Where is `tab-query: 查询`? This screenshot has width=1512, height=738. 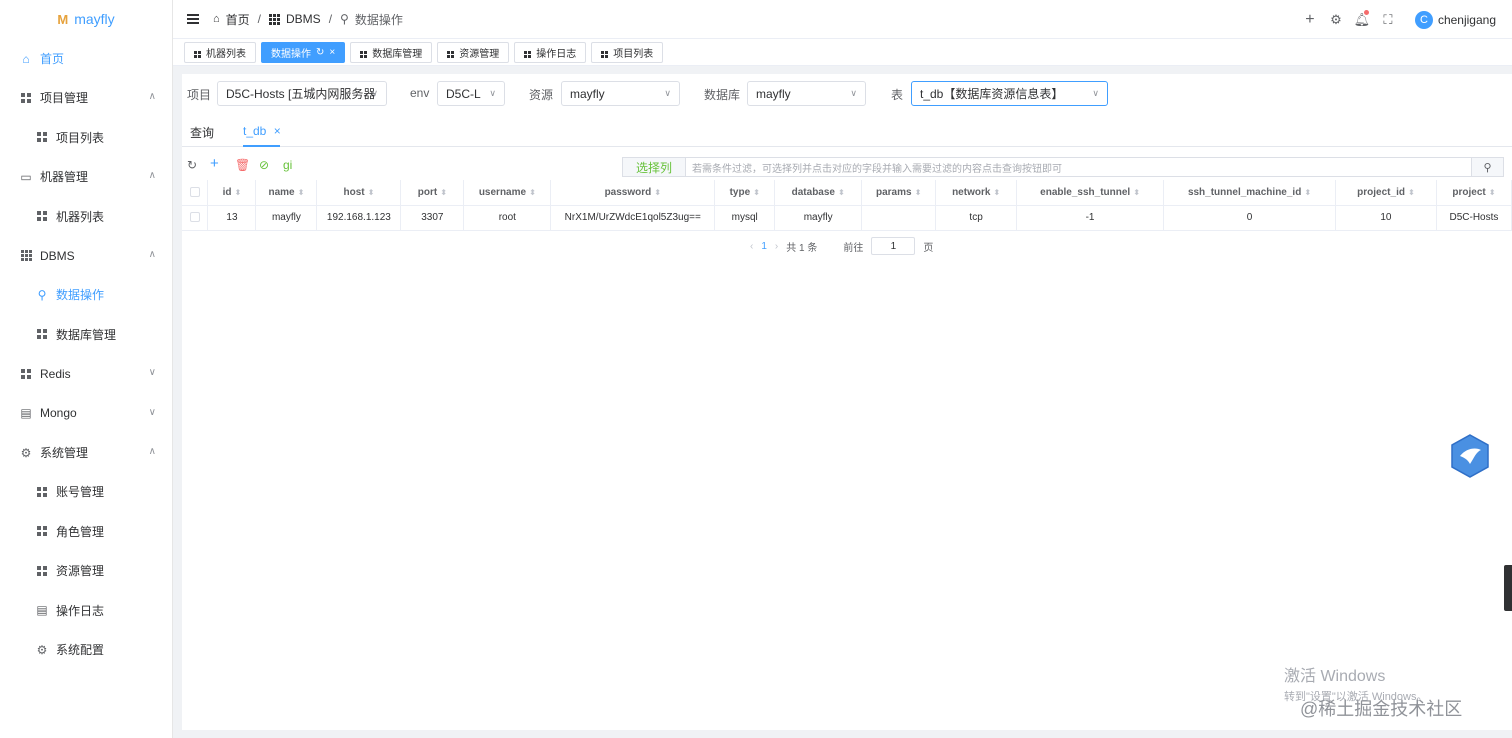
tab-query: 查询 is located at coordinates (202, 132).